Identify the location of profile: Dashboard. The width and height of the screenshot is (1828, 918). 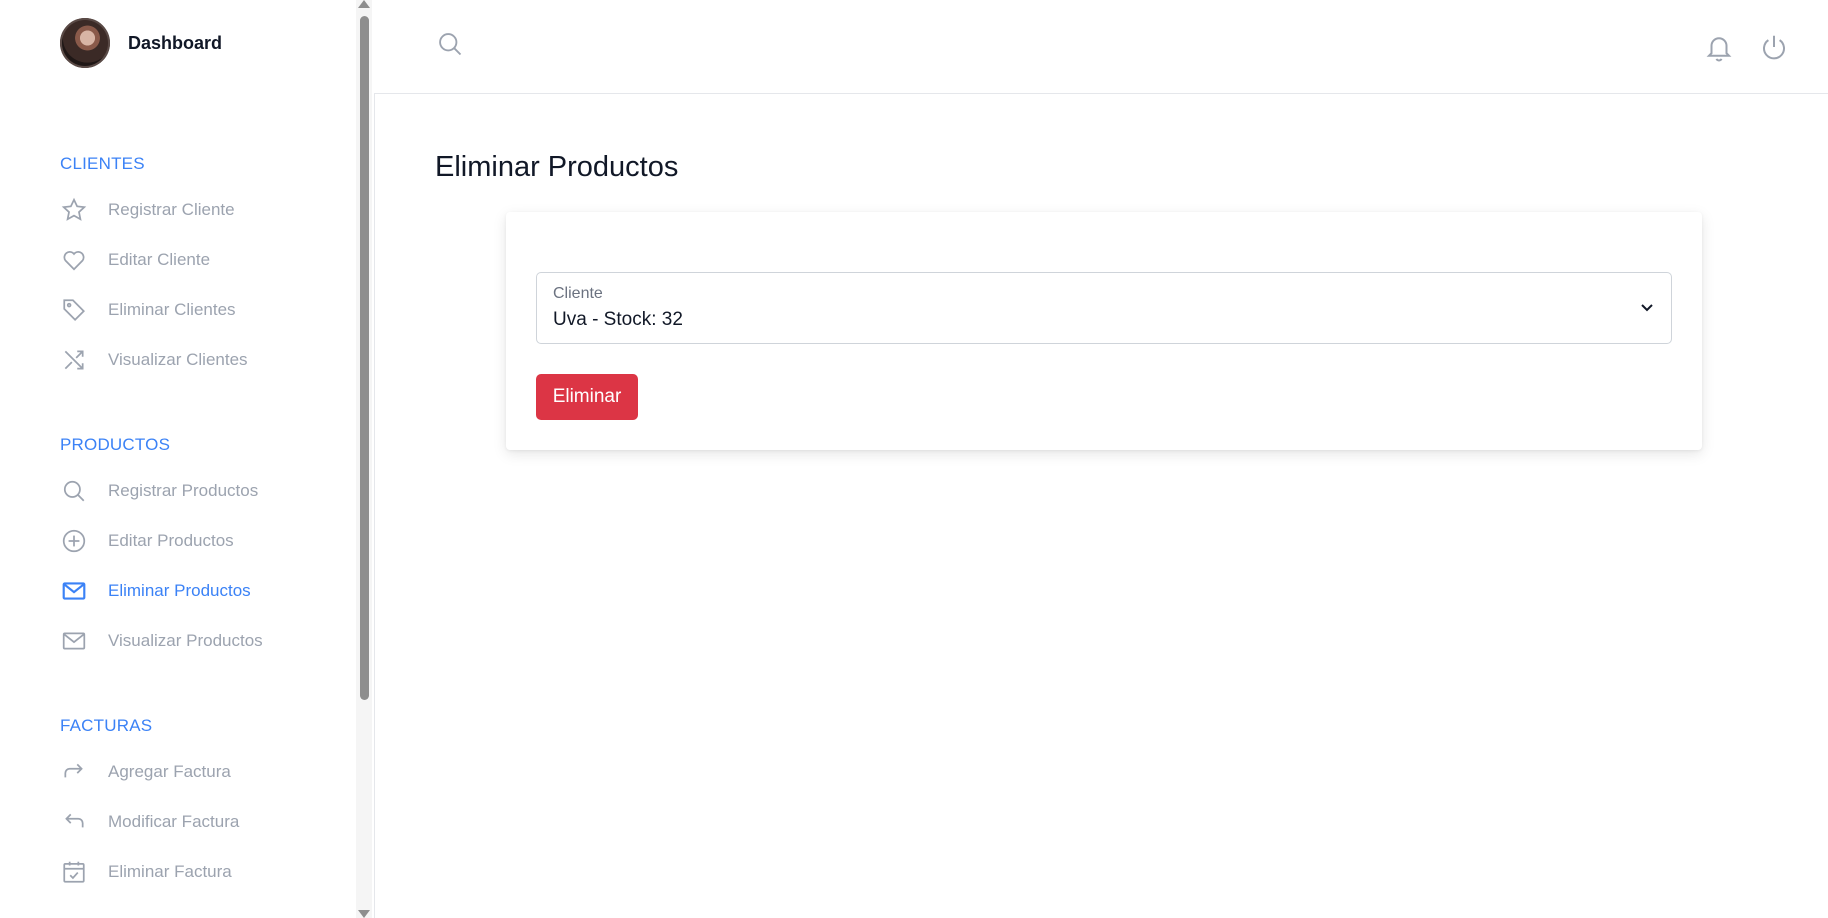
(141, 43).